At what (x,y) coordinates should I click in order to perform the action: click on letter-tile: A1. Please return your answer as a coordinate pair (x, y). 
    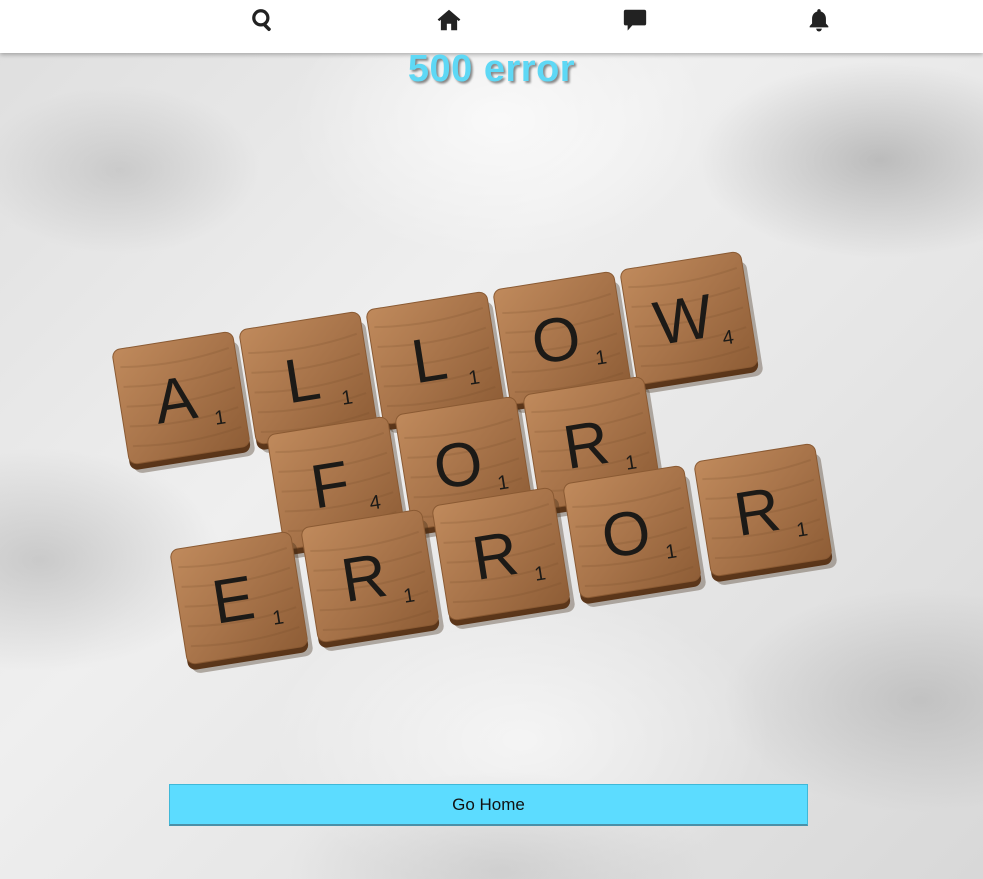
    Looking at the image, I should click on (183, 402).